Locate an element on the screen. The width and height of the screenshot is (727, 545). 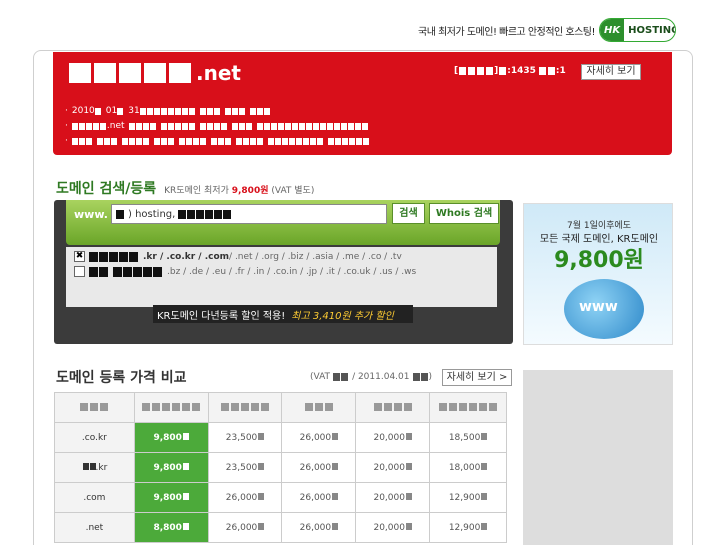
title-glyph is located at coordinates (155, 73).